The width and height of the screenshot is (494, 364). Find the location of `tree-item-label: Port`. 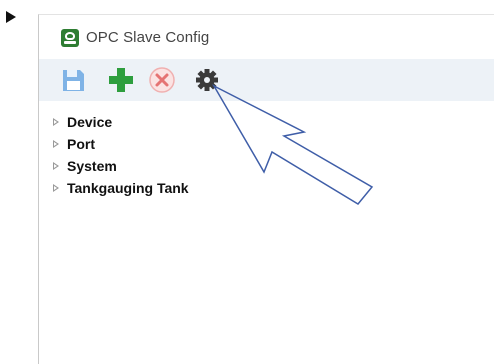

tree-item-label: Port is located at coordinates (81, 144).